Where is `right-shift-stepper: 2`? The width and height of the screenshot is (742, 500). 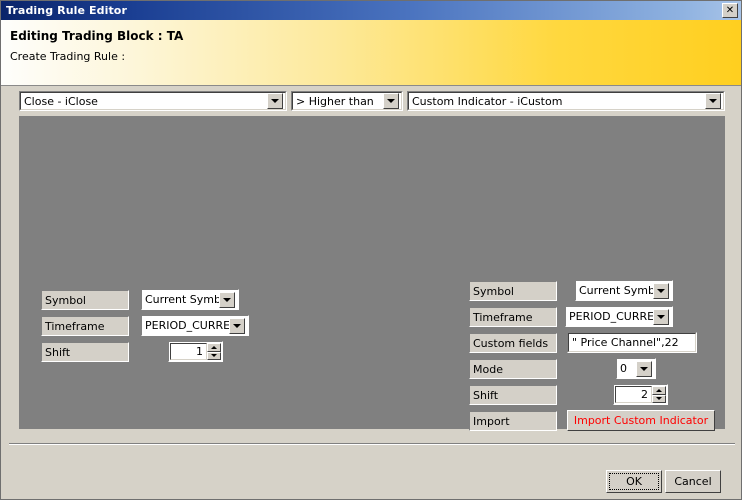 right-shift-stepper: 2 is located at coordinates (640, 394).